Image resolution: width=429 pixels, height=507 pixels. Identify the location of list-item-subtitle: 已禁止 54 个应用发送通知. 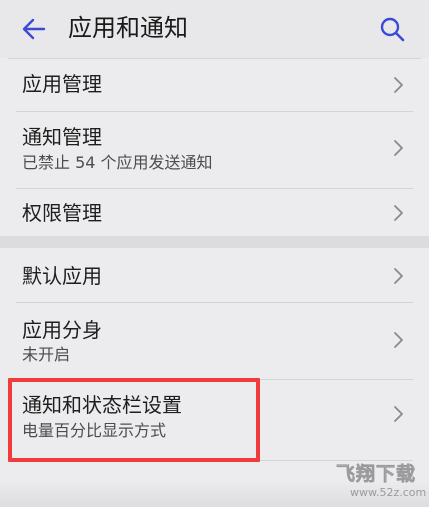
(117, 162).